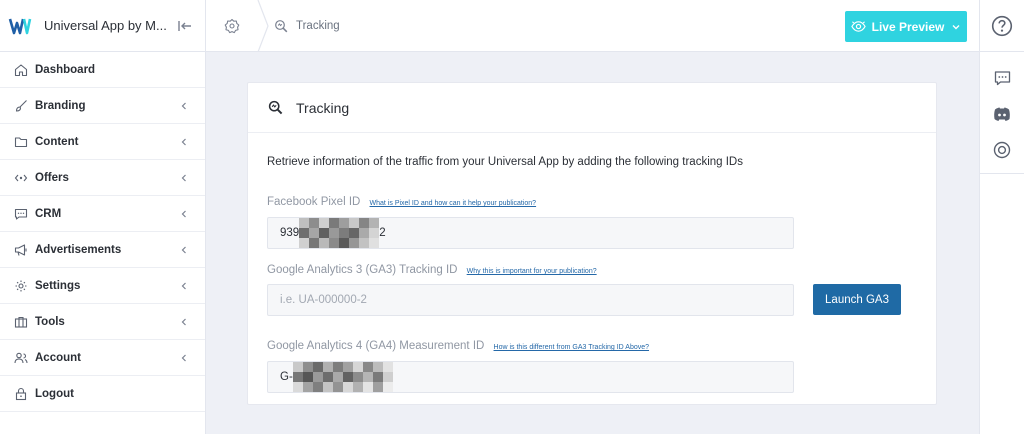  I want to click on sidebar-item-label: Settings, so click(58, 285).